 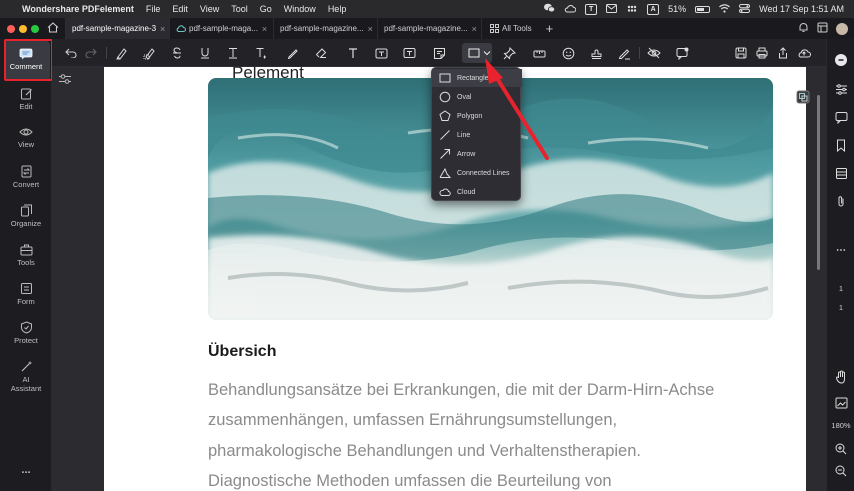 I want to click on notification-bell-icon, so click(x=803, y=28).